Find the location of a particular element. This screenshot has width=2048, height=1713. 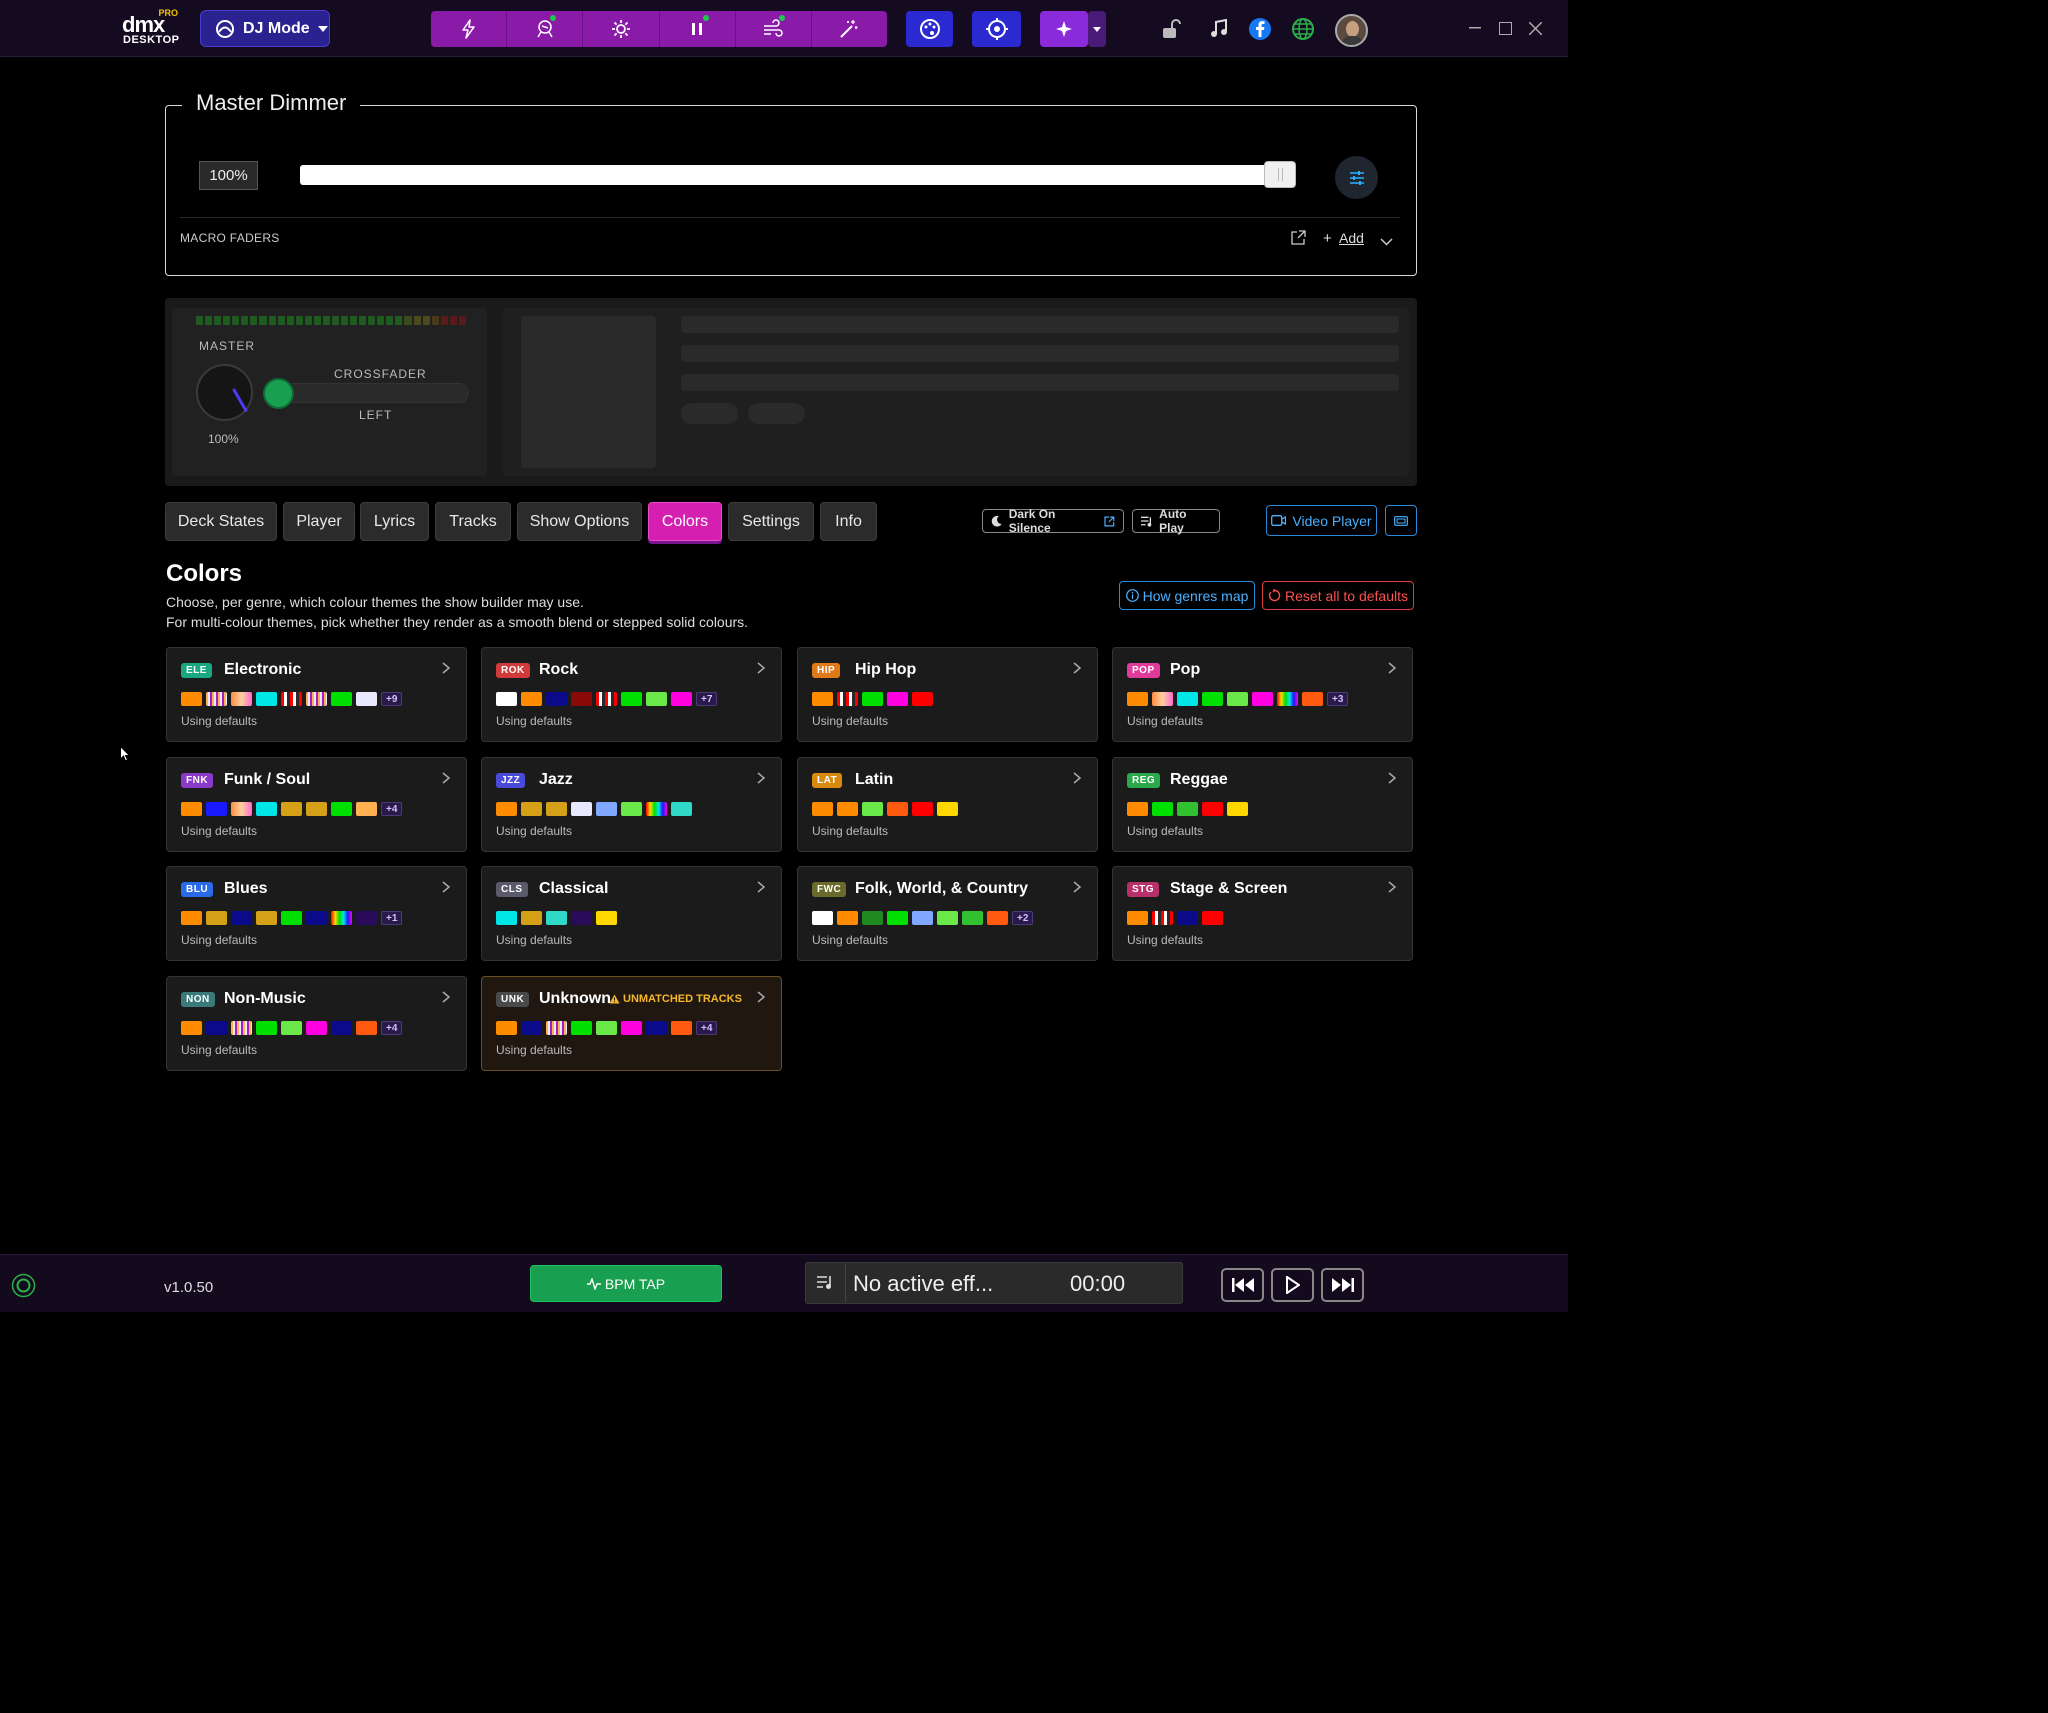

skip-forward-icon is located at coordinates (1342, 1285).